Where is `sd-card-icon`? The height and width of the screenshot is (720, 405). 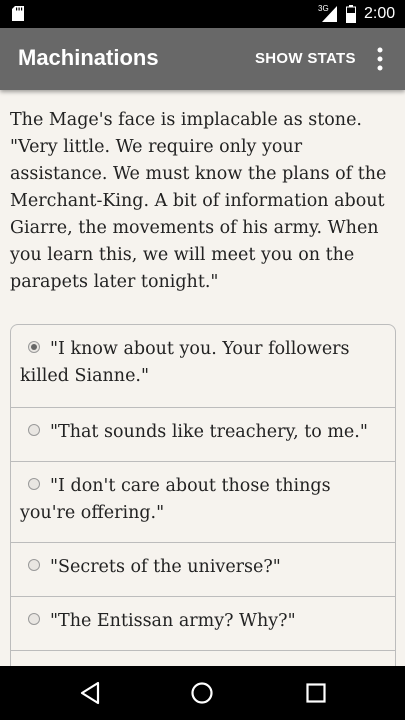
sd-card-icon is located at coordinates (18, 13).